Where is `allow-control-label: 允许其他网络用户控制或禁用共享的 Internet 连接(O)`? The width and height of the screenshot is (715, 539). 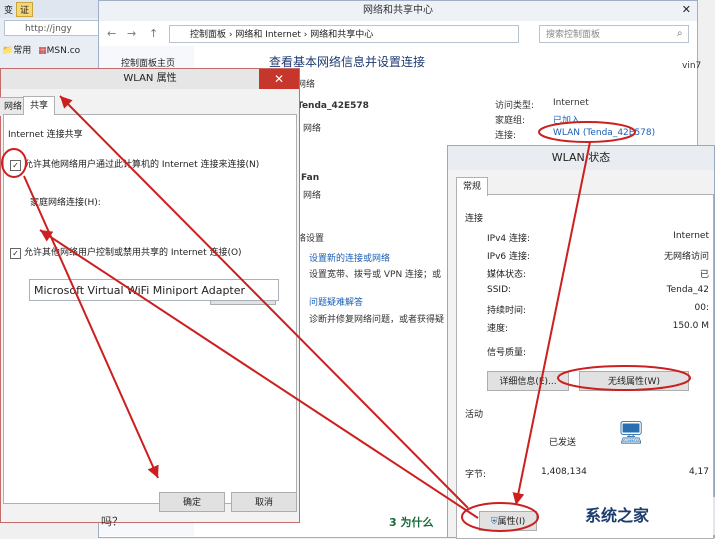 allow-control-label: 允许其他网络用户控制或禁用共享的 Internet 连接(O) is located at coordinates (133, 253).